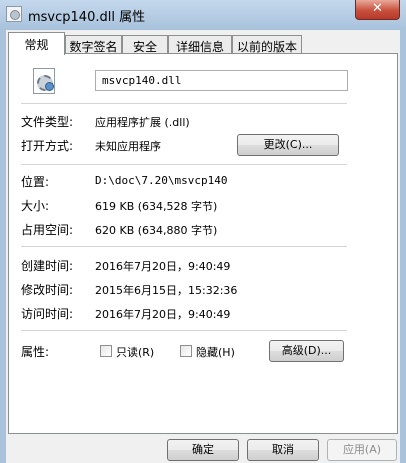 The image size is (406, 463). Describe the element at coordinates (200, 44) in the screenshot. I see `tab-details: 详细信息` at that location.